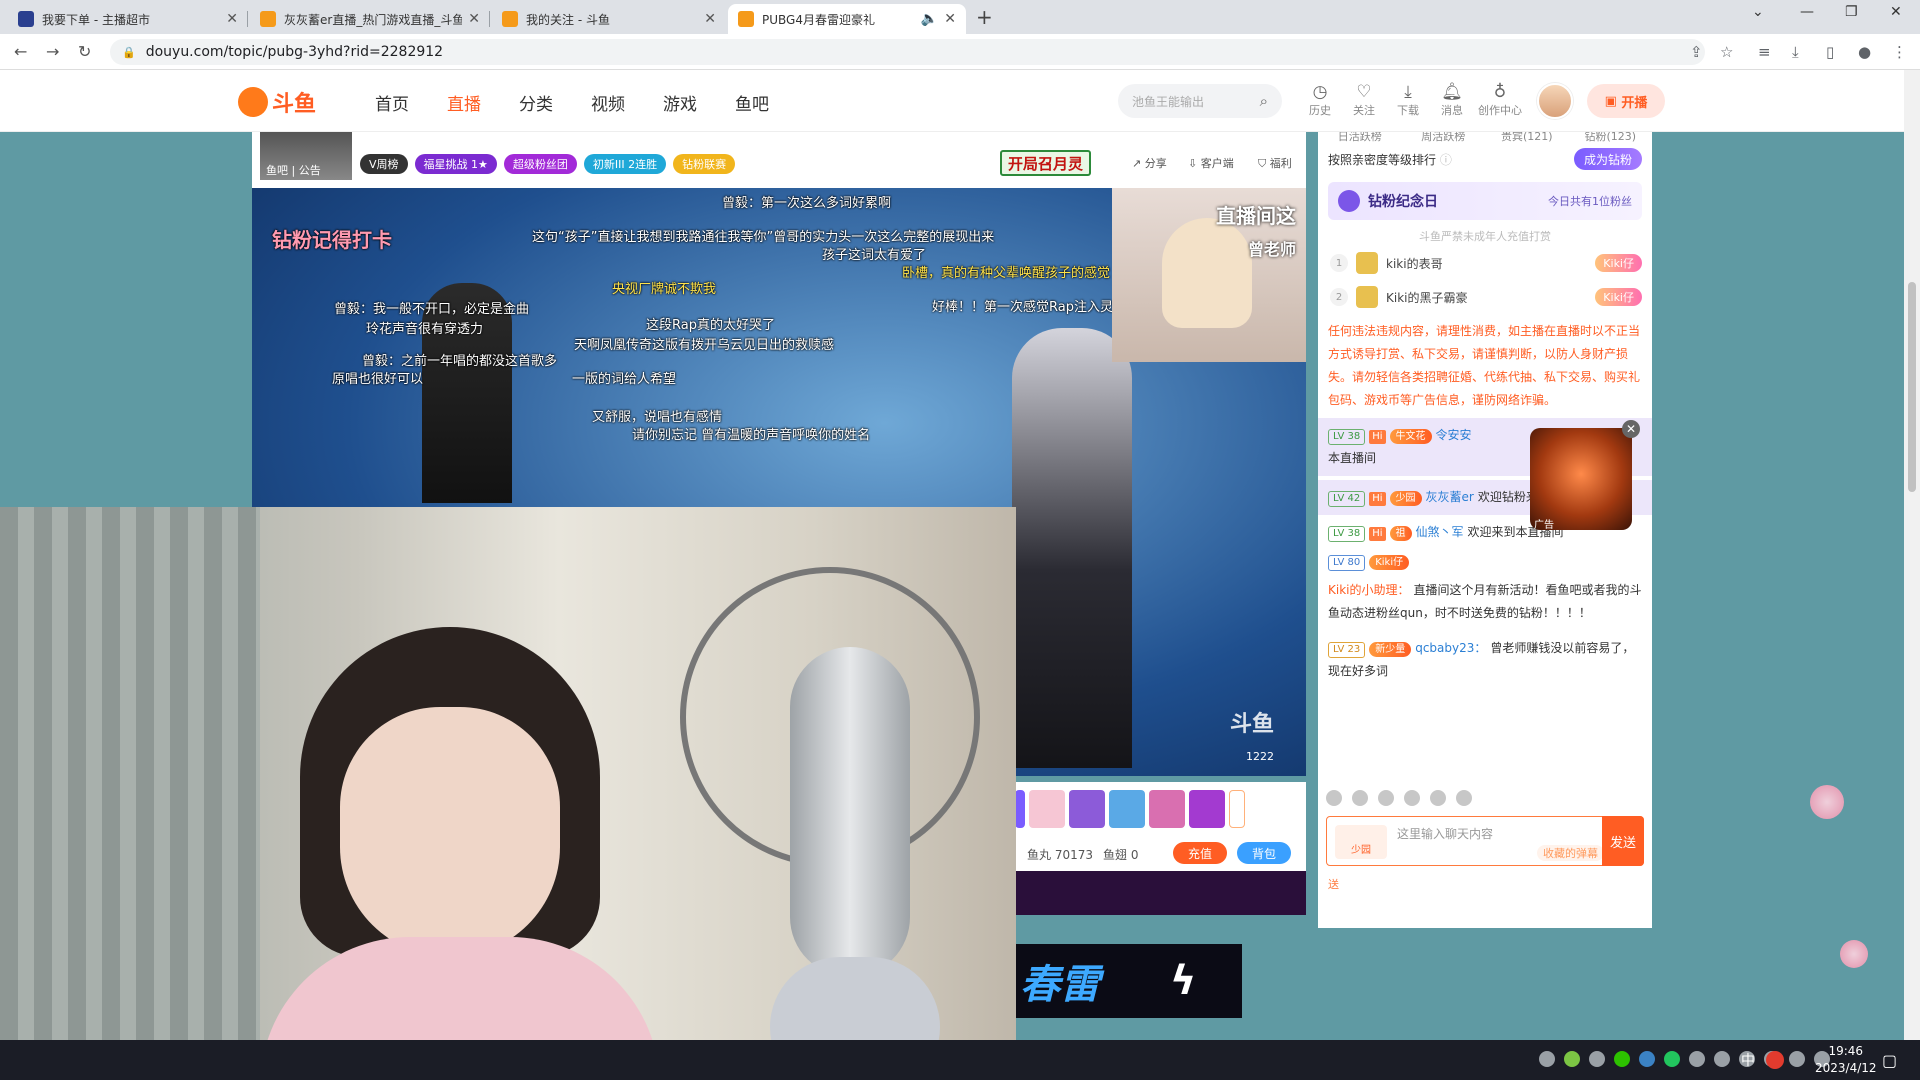 The height and width of the screenshot is (1080, 1920). Describe the element at coordinates (1851, 12) in the screenshot. I see `restore-icon: ❐` at that location.